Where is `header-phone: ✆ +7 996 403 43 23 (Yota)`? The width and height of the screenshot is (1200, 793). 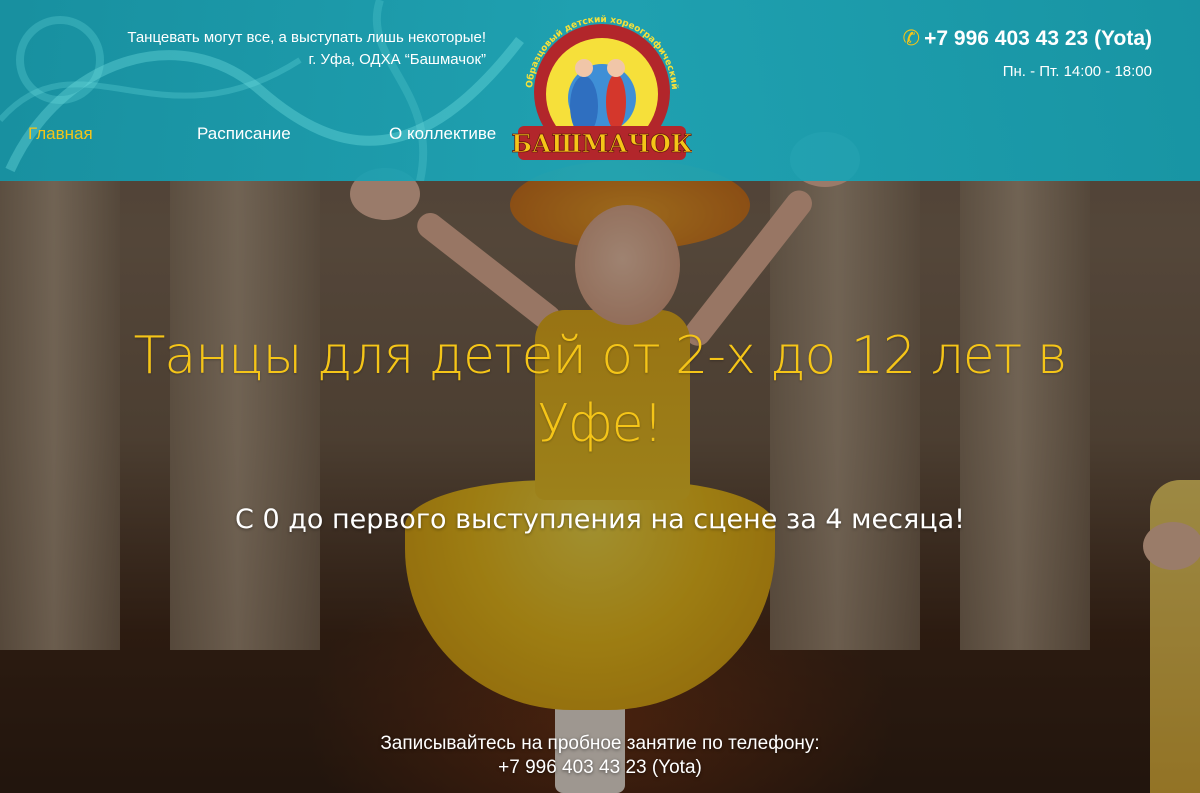 header-phone: ✆ +7 996 403 43 23 (Yota) is located at coordinates (1027, 38).